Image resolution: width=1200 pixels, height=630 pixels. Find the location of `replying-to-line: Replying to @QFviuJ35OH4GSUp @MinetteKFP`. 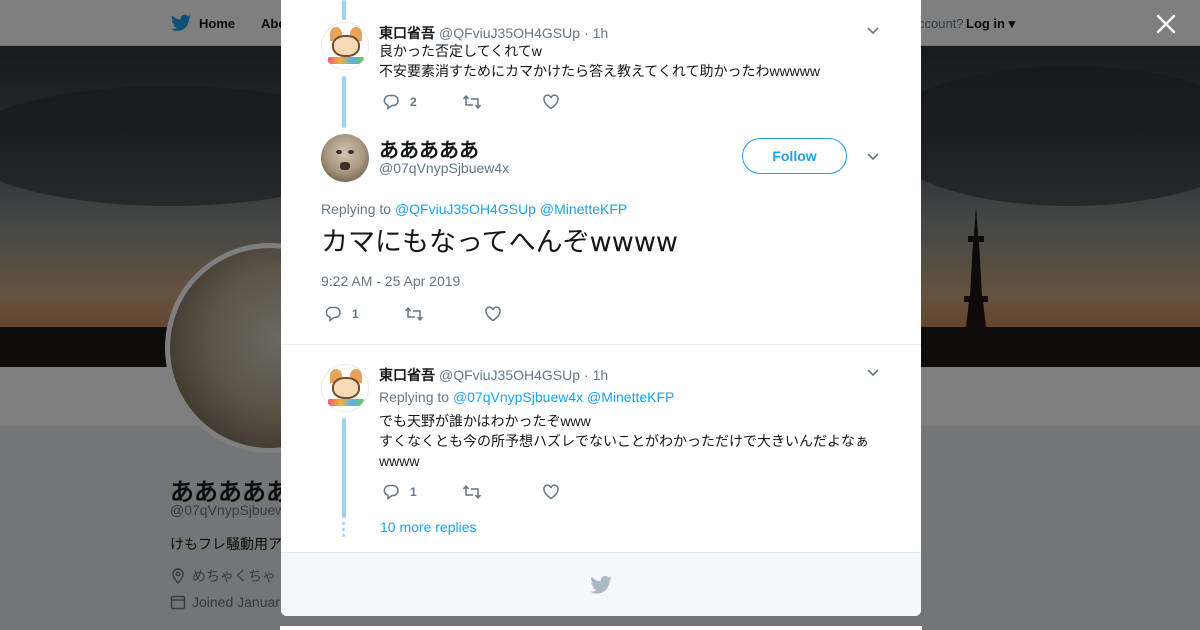

replying-to-line: Replying to @QFviuJ35OH4GSUp @MinetteKFP is located at coordinates (474, 209).